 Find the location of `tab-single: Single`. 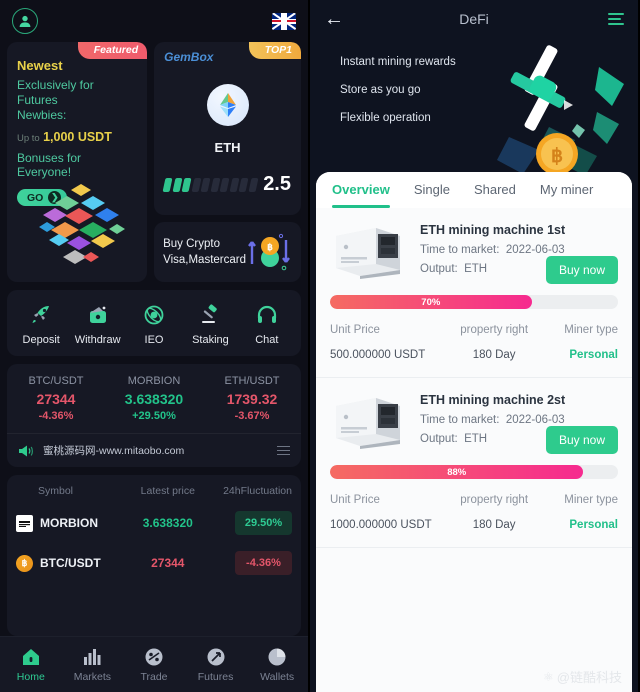

tab-single: Single is located at coordinates (439, 195).